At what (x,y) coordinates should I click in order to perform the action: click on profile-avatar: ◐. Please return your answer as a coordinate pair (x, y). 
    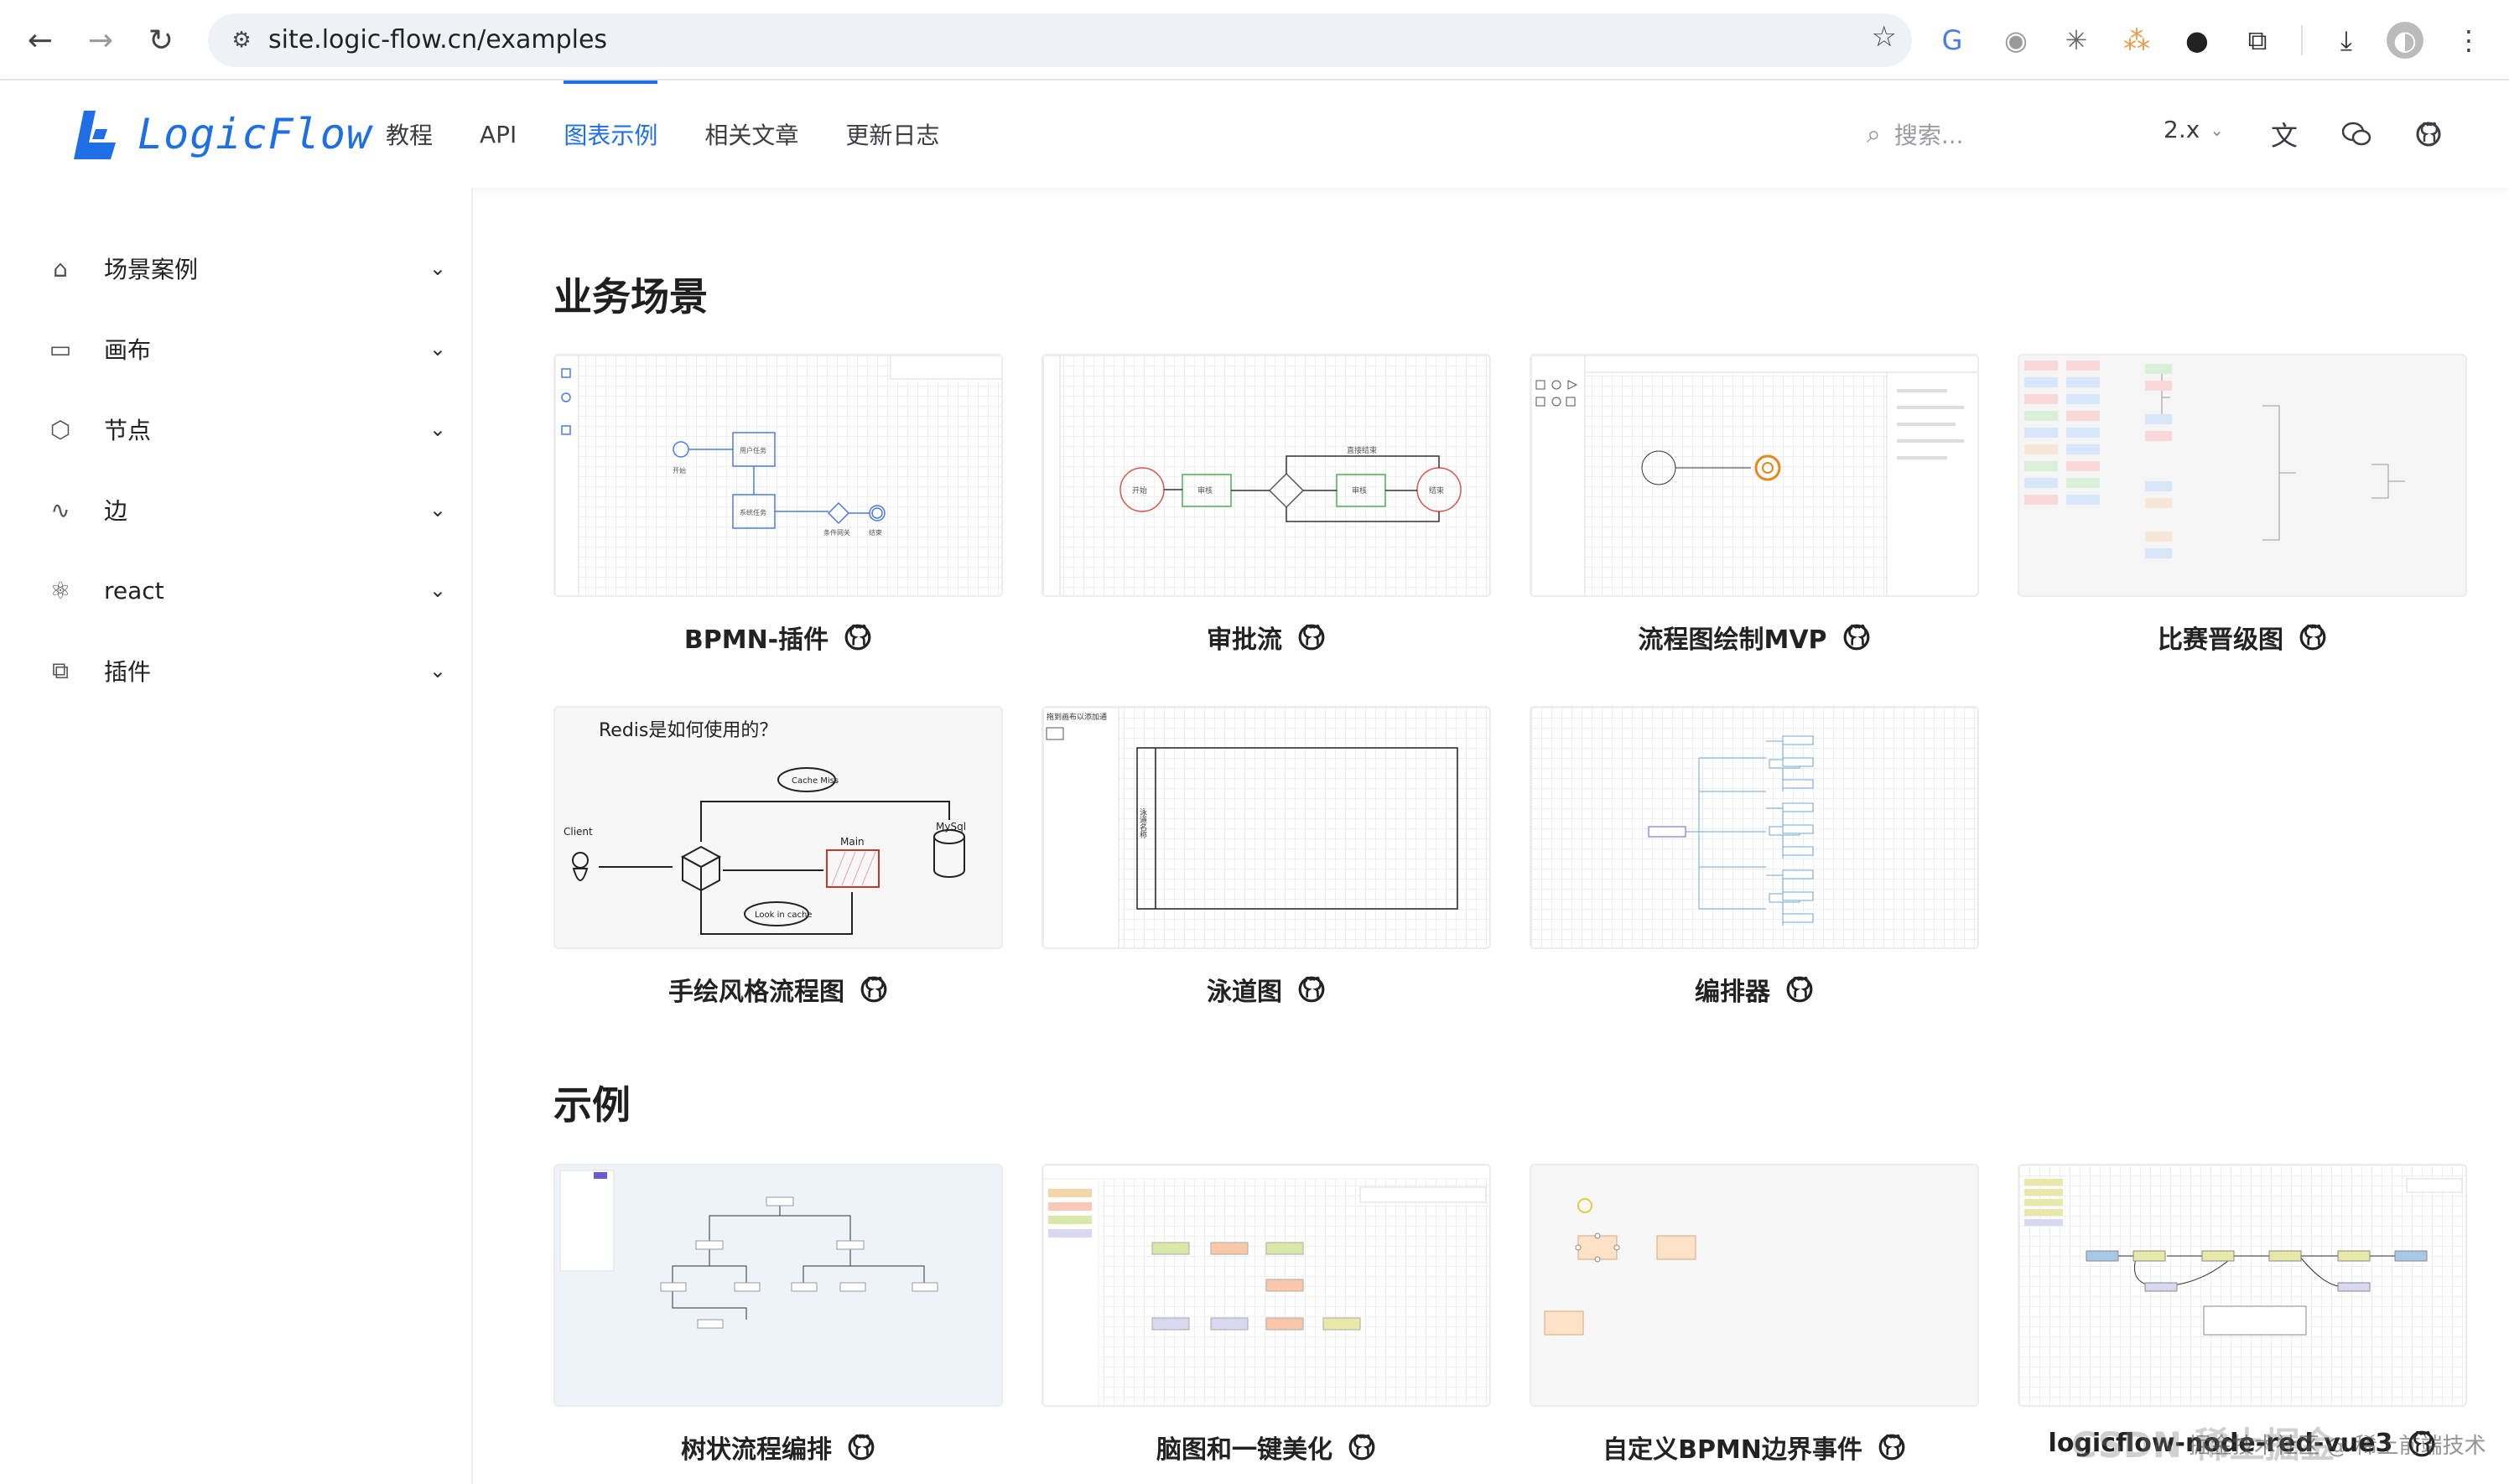
    Looking at the image, I should click on (2405, 40).